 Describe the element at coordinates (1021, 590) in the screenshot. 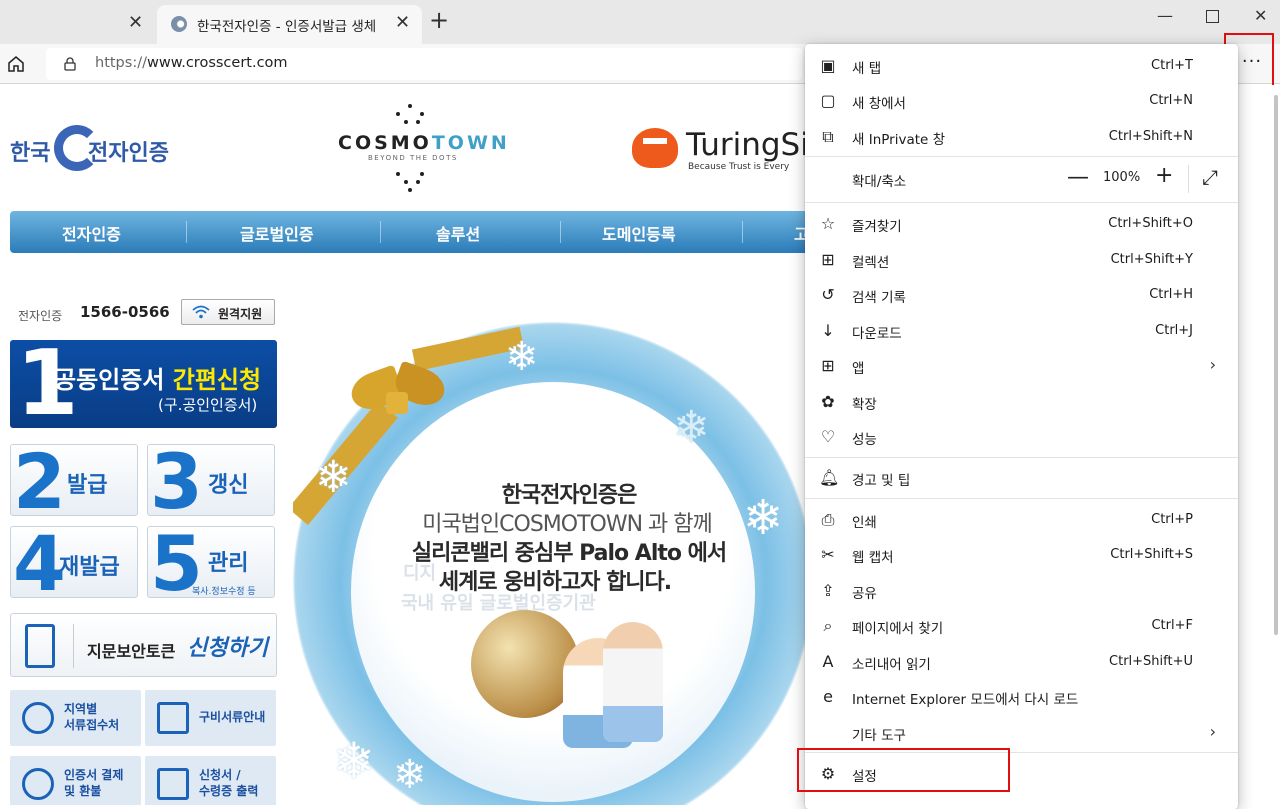

I see `menu-item-share: ⇪ 공유` at that location.